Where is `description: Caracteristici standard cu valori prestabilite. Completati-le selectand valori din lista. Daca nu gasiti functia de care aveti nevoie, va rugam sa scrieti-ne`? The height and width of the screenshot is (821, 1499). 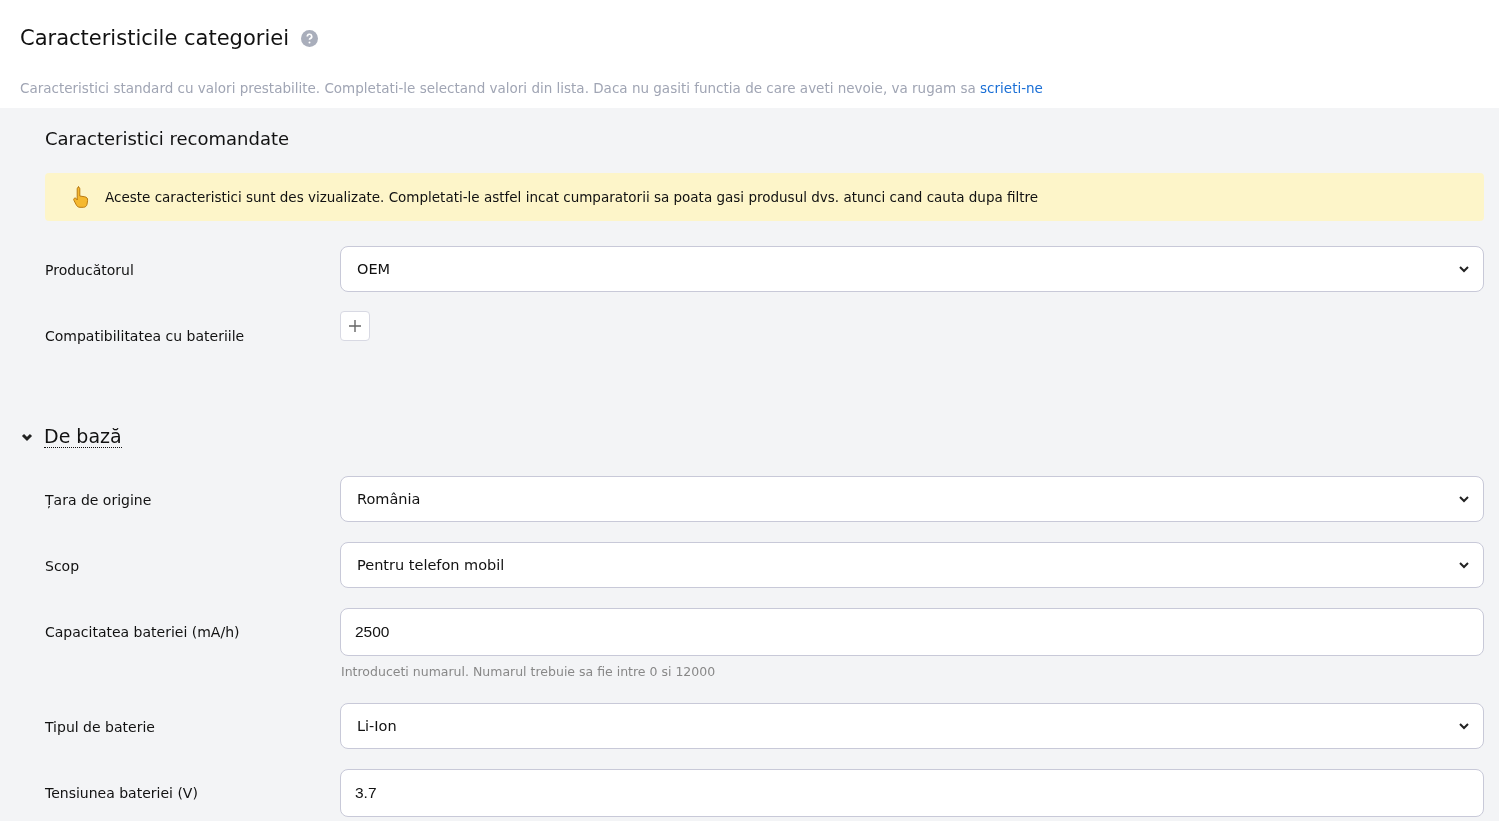
description: Caracteristici standard cu valori prestabilite. Completati-le selectand valori din lista. Daca nu gasiti functia de care aveti nevoie, va rugam sa scrieti-ne is located at coordinates (532, 88).